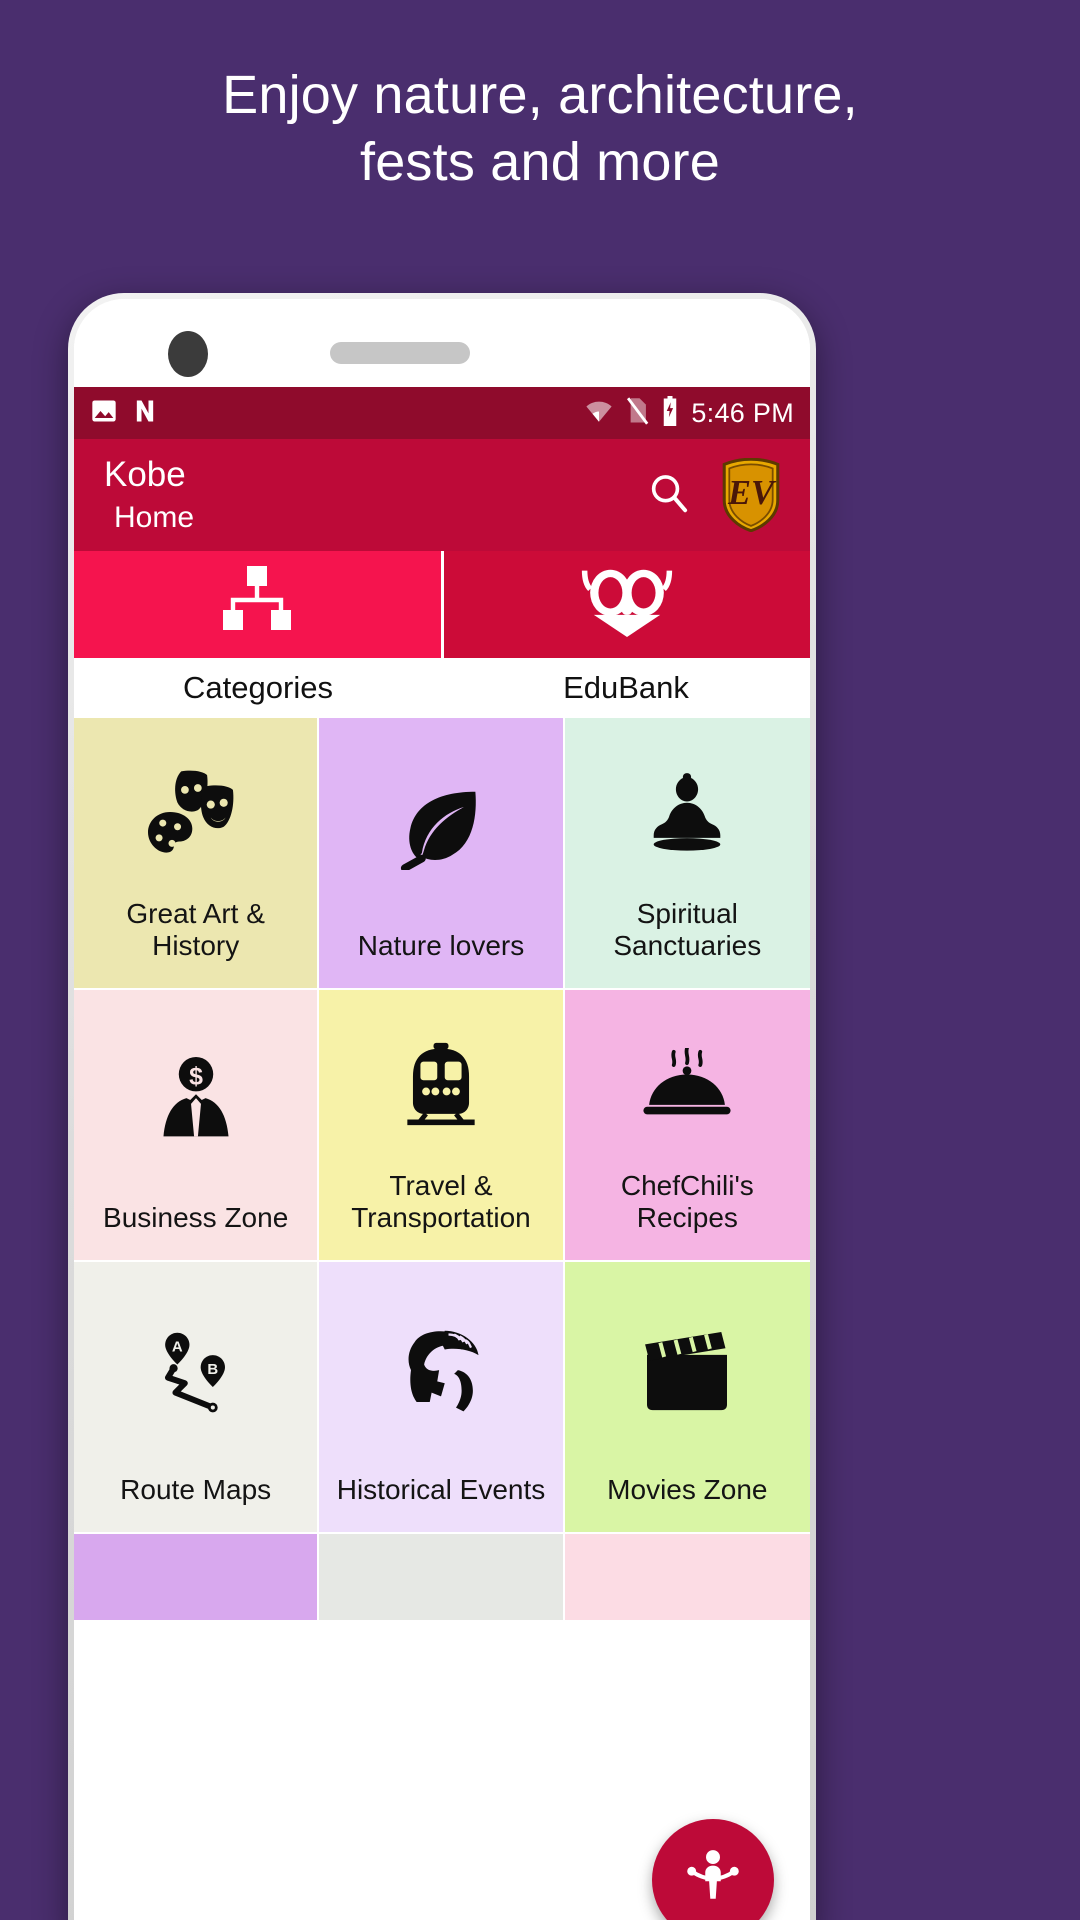 The width and height of the screenshot is (1080, 1920). I want to click on tab-label-row: Categories EduBank, so click(442, 688).